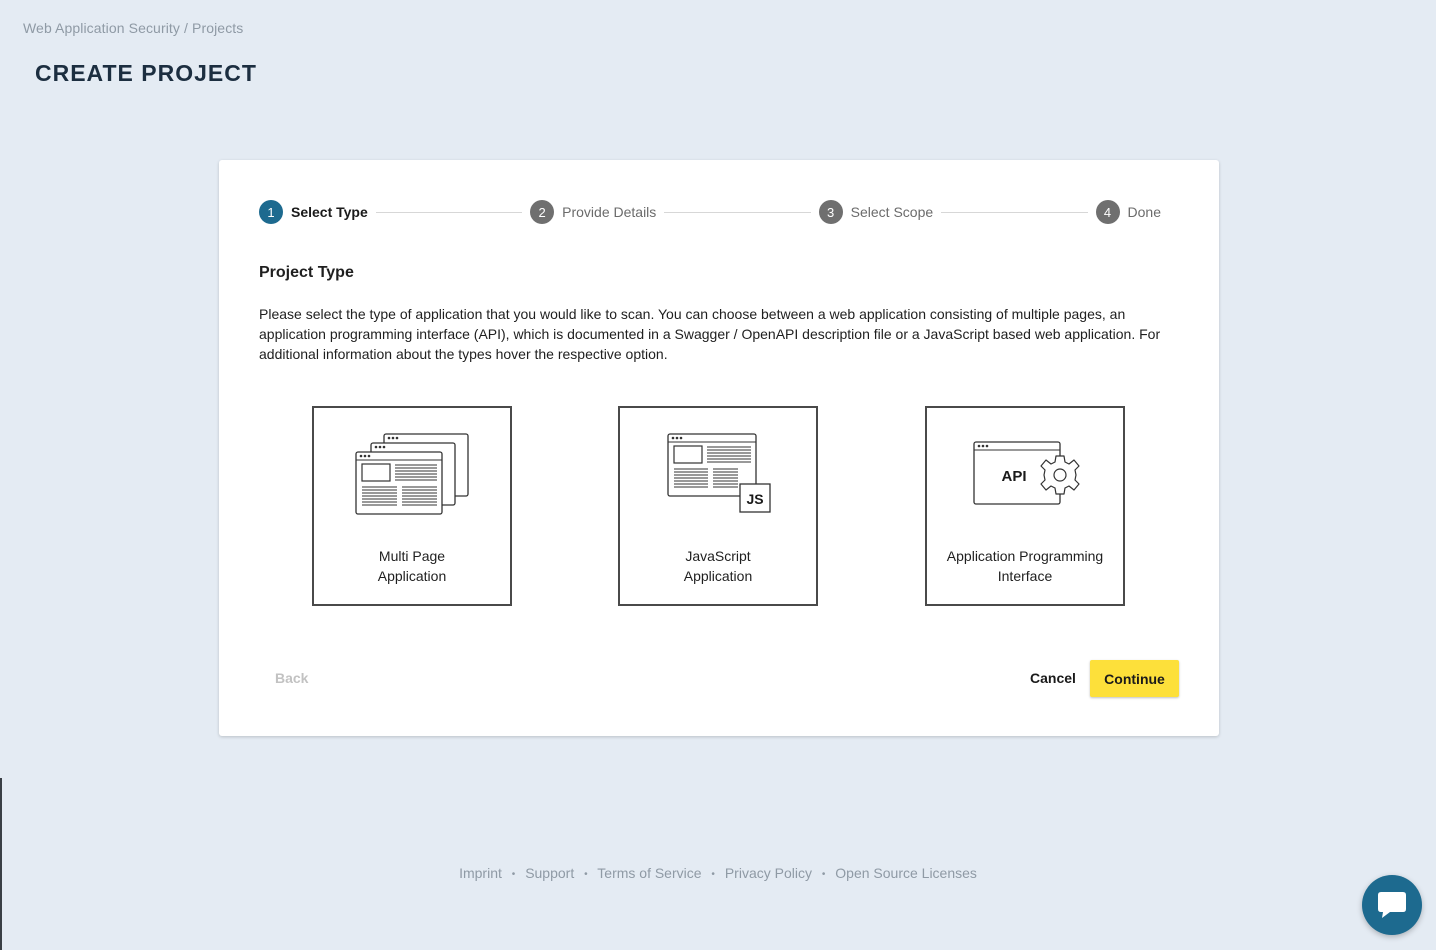  What do you see at coordinates (1025, 566) in the screenshot?
I see `option-label: Application Programming Interface` at bounding box center [1025, 566].